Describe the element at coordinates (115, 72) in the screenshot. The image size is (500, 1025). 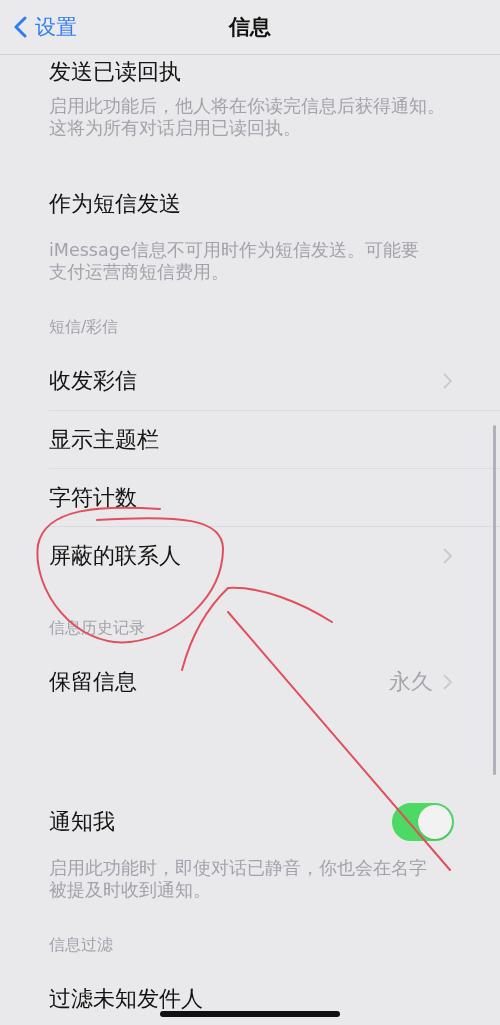
I see `row-label: 发送已读回执` at that location.